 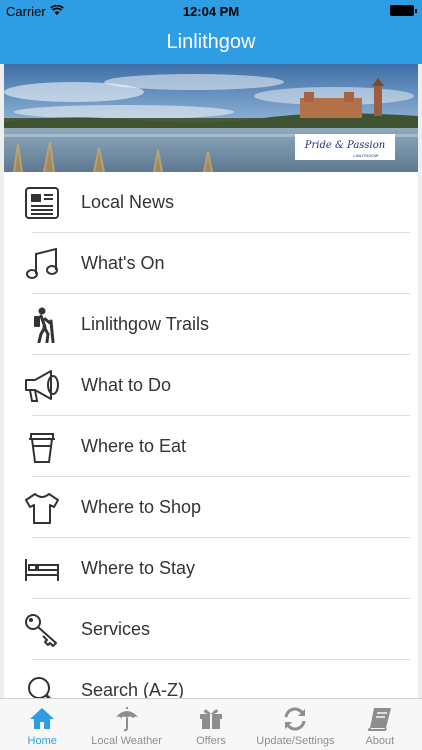 I want to click on page-title: Linlithgow, so click(x=211, y=42).